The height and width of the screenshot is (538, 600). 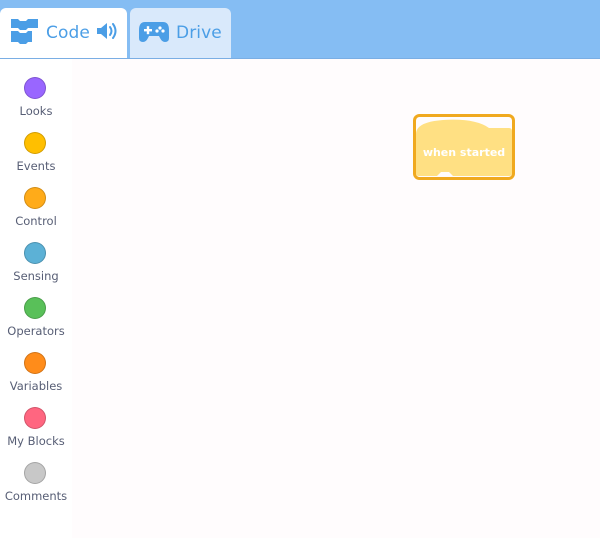 I want to click on code-blocks-icon, so click(x=25, y=33).